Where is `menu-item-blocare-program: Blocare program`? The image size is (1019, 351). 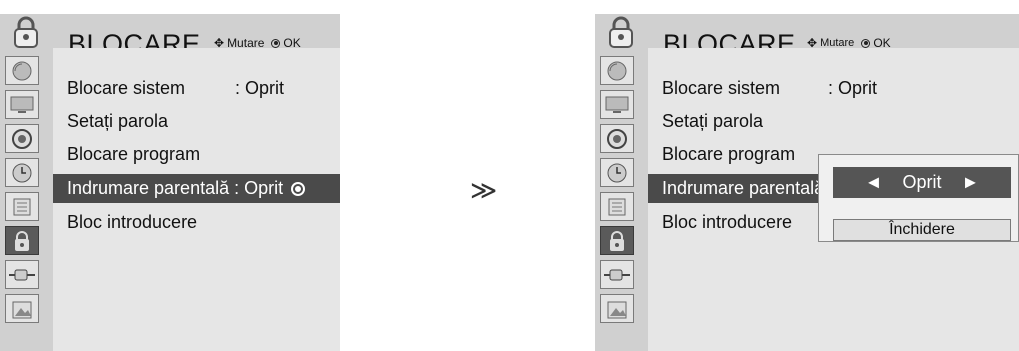 menu-item-blocare-program: Blocare program is located at coordinates (196, 154).